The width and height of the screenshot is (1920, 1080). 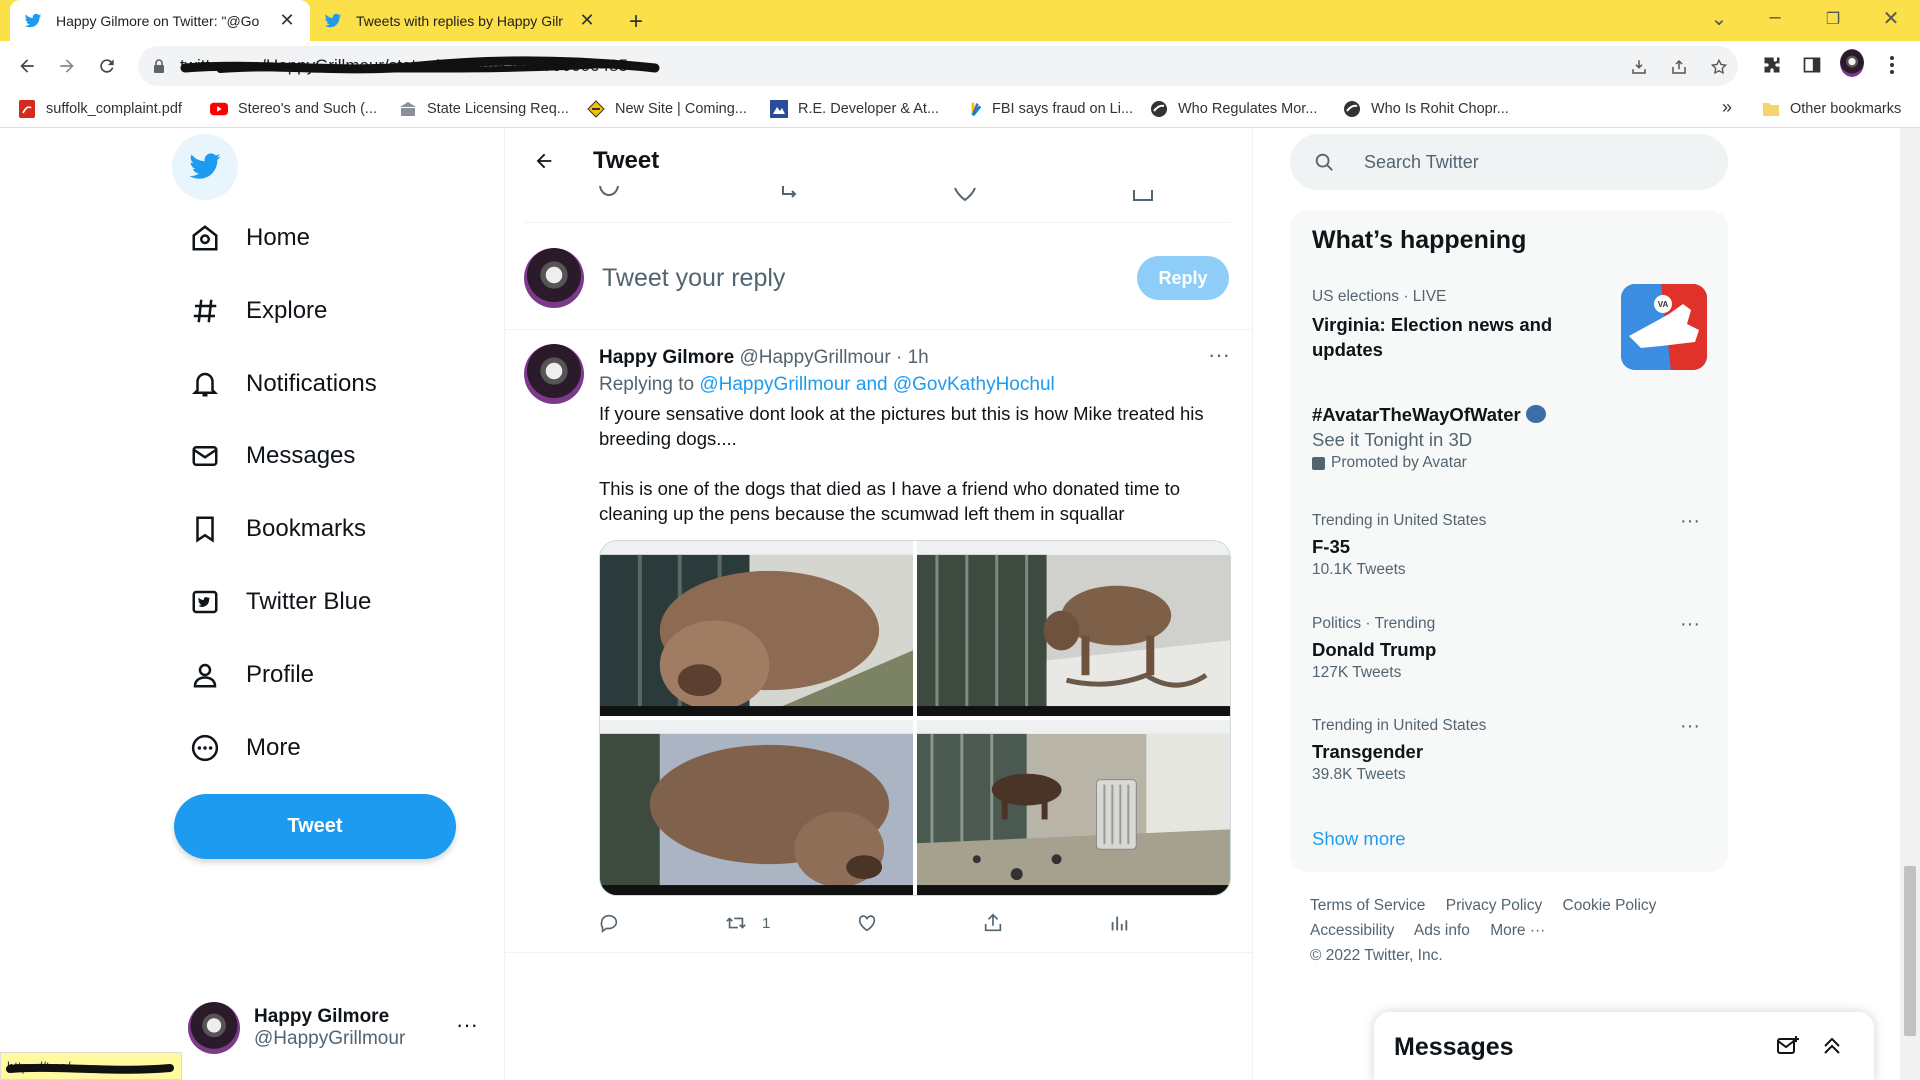 What do you see at coordinates (1517, 930) in the screenshot?
I see `footer-more-link: More ···` at bounding box center [1517, 930].